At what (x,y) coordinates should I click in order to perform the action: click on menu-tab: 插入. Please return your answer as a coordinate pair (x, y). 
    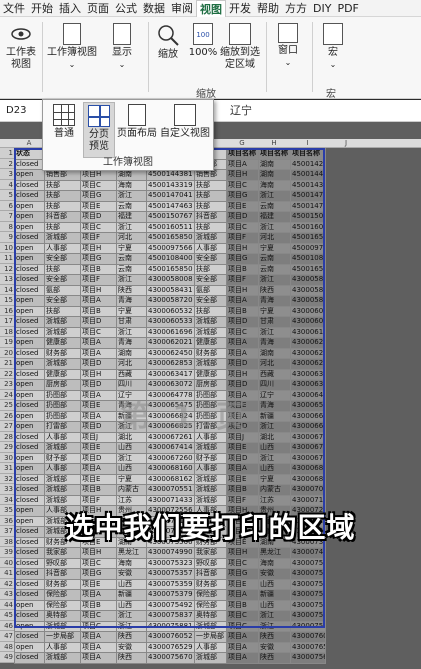
    Looking at the image, I should click on (70, 8).